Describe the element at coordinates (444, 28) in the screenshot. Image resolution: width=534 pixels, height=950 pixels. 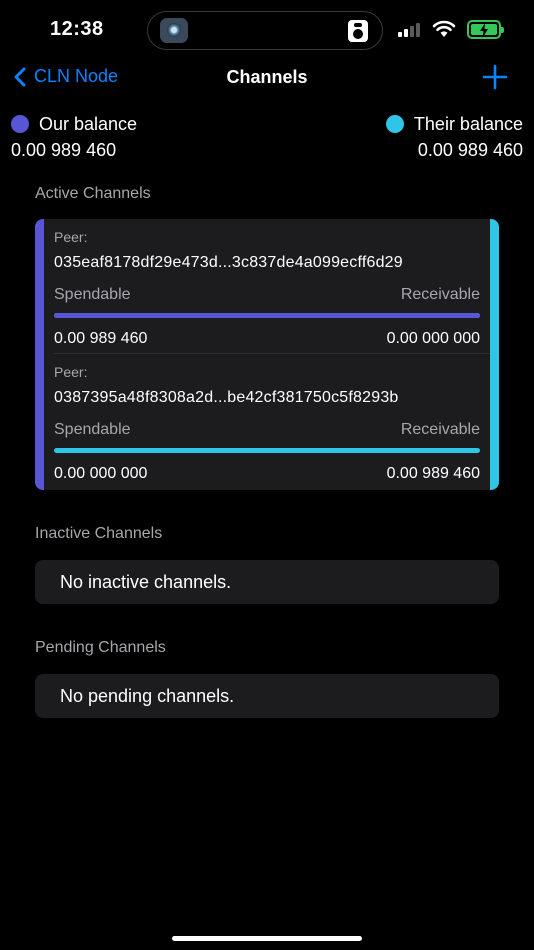
I see `wifi-icon` at that location.